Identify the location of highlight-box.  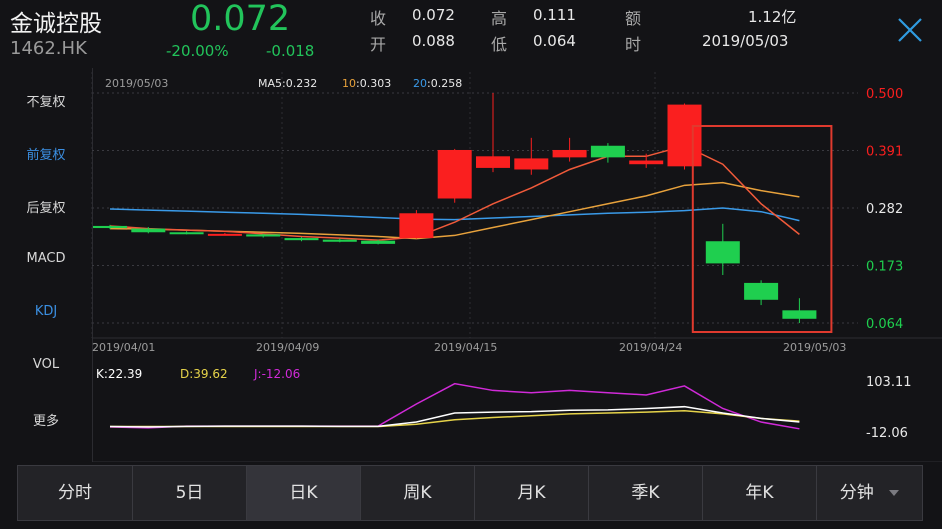
(762, 229).